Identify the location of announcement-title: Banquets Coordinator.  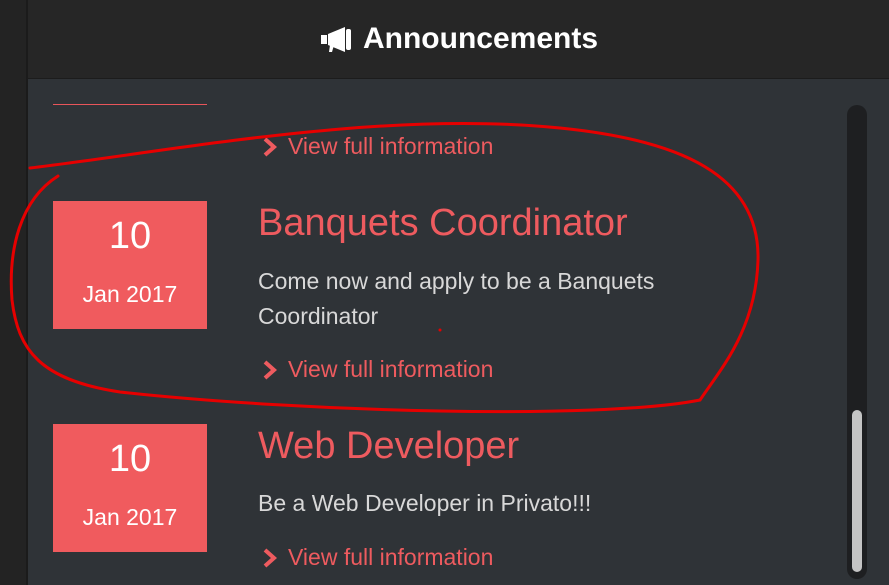
(443, 223).